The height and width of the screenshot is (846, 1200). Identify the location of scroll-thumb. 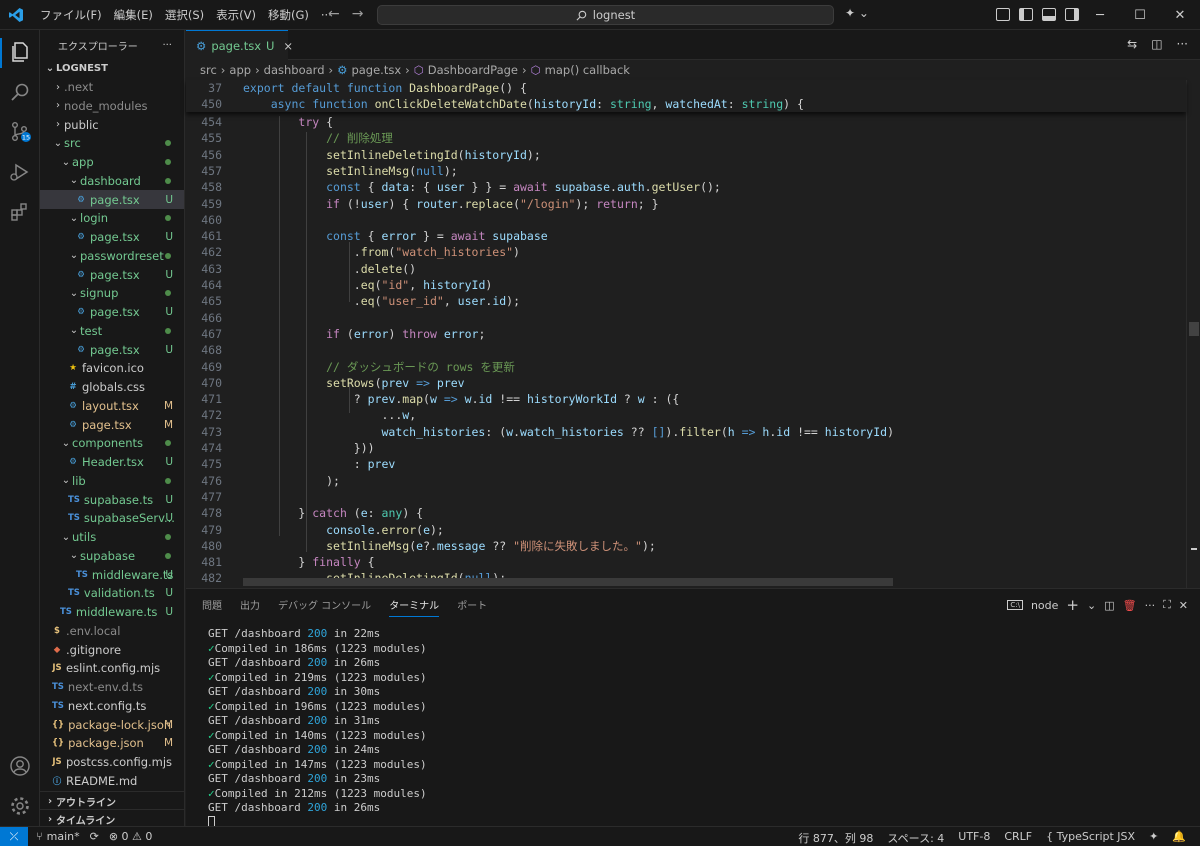
(1194, 329).